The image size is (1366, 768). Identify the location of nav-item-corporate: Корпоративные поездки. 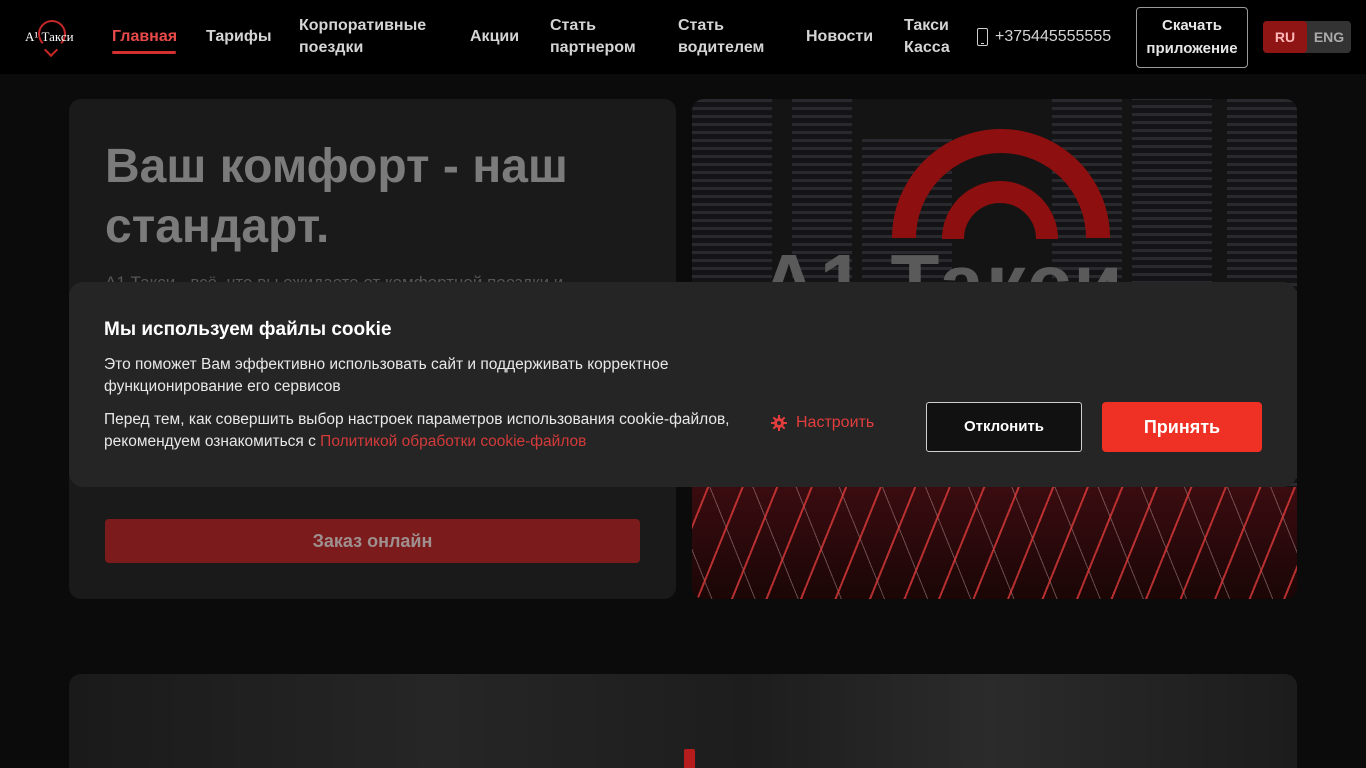
(369, 37).